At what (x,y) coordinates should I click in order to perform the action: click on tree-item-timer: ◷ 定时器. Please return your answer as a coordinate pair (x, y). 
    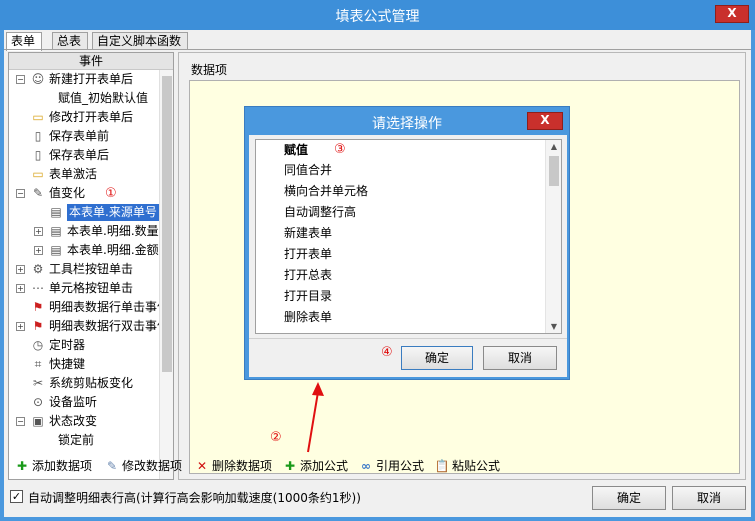
    Looking at the image, I should click on (84, 345).